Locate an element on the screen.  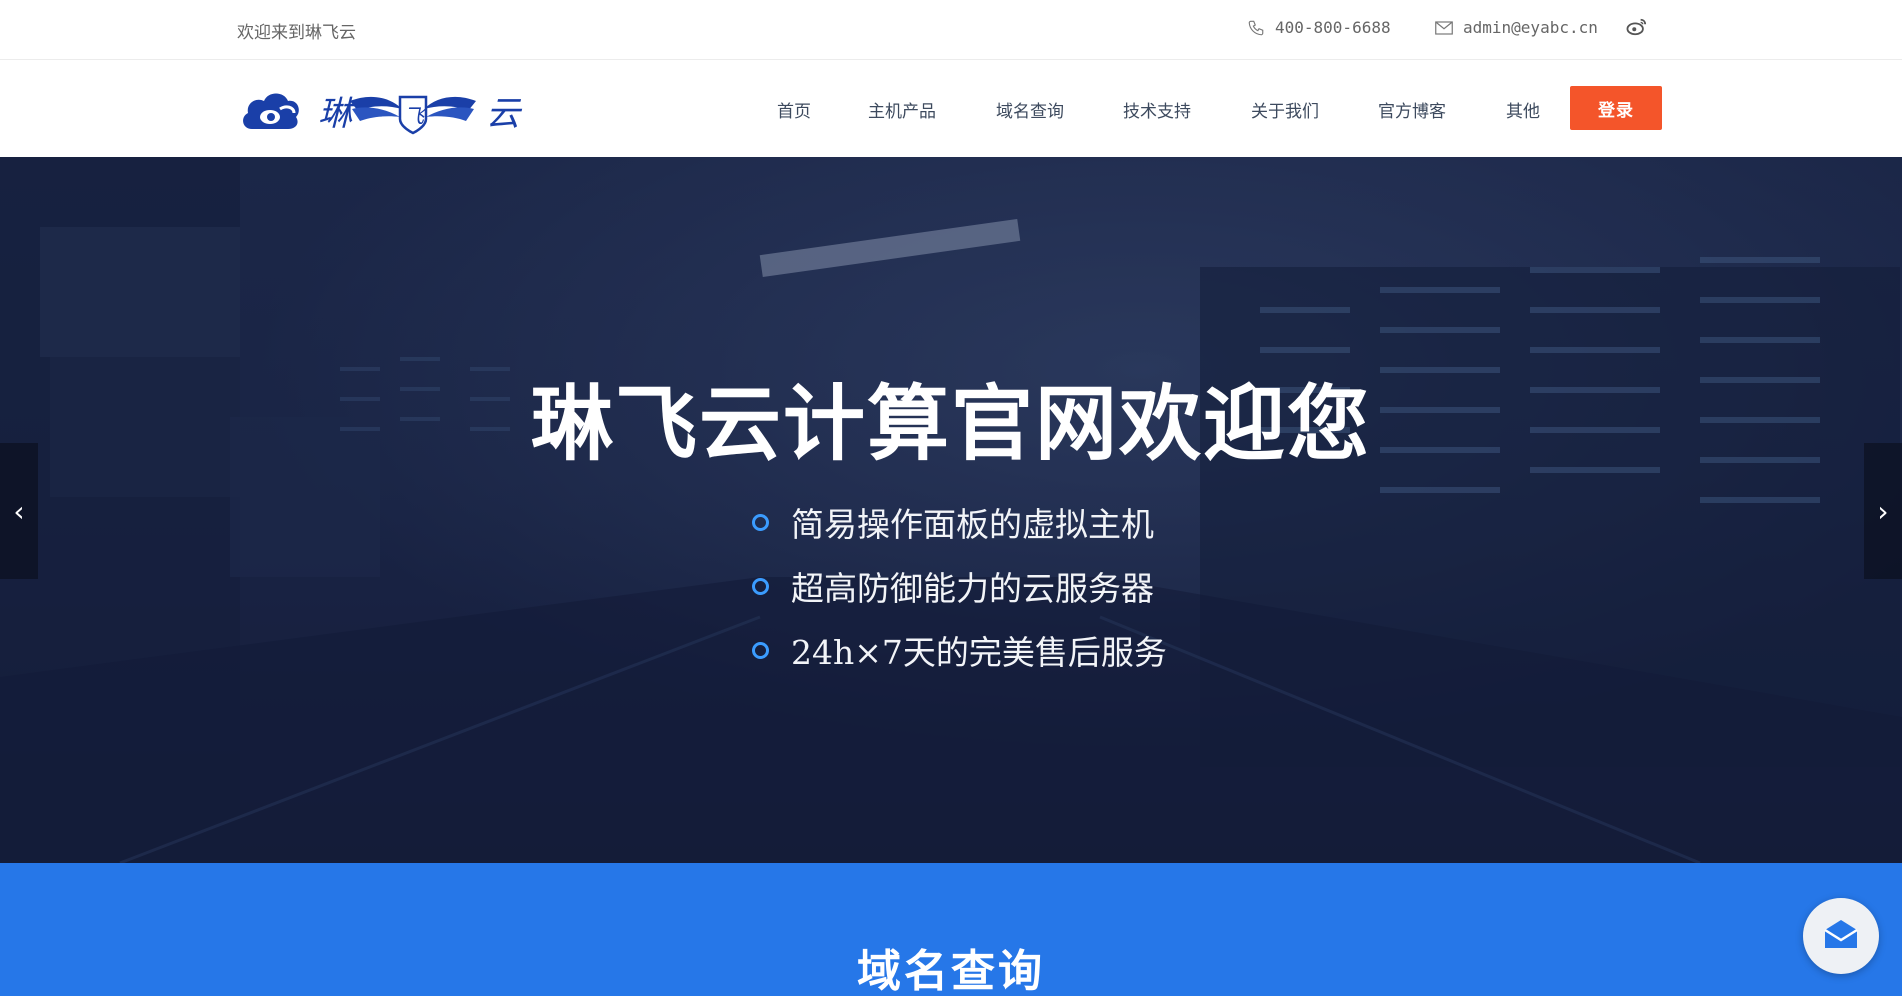
nav-about-us: 关于我们 is located at coordinates (1285, 109).